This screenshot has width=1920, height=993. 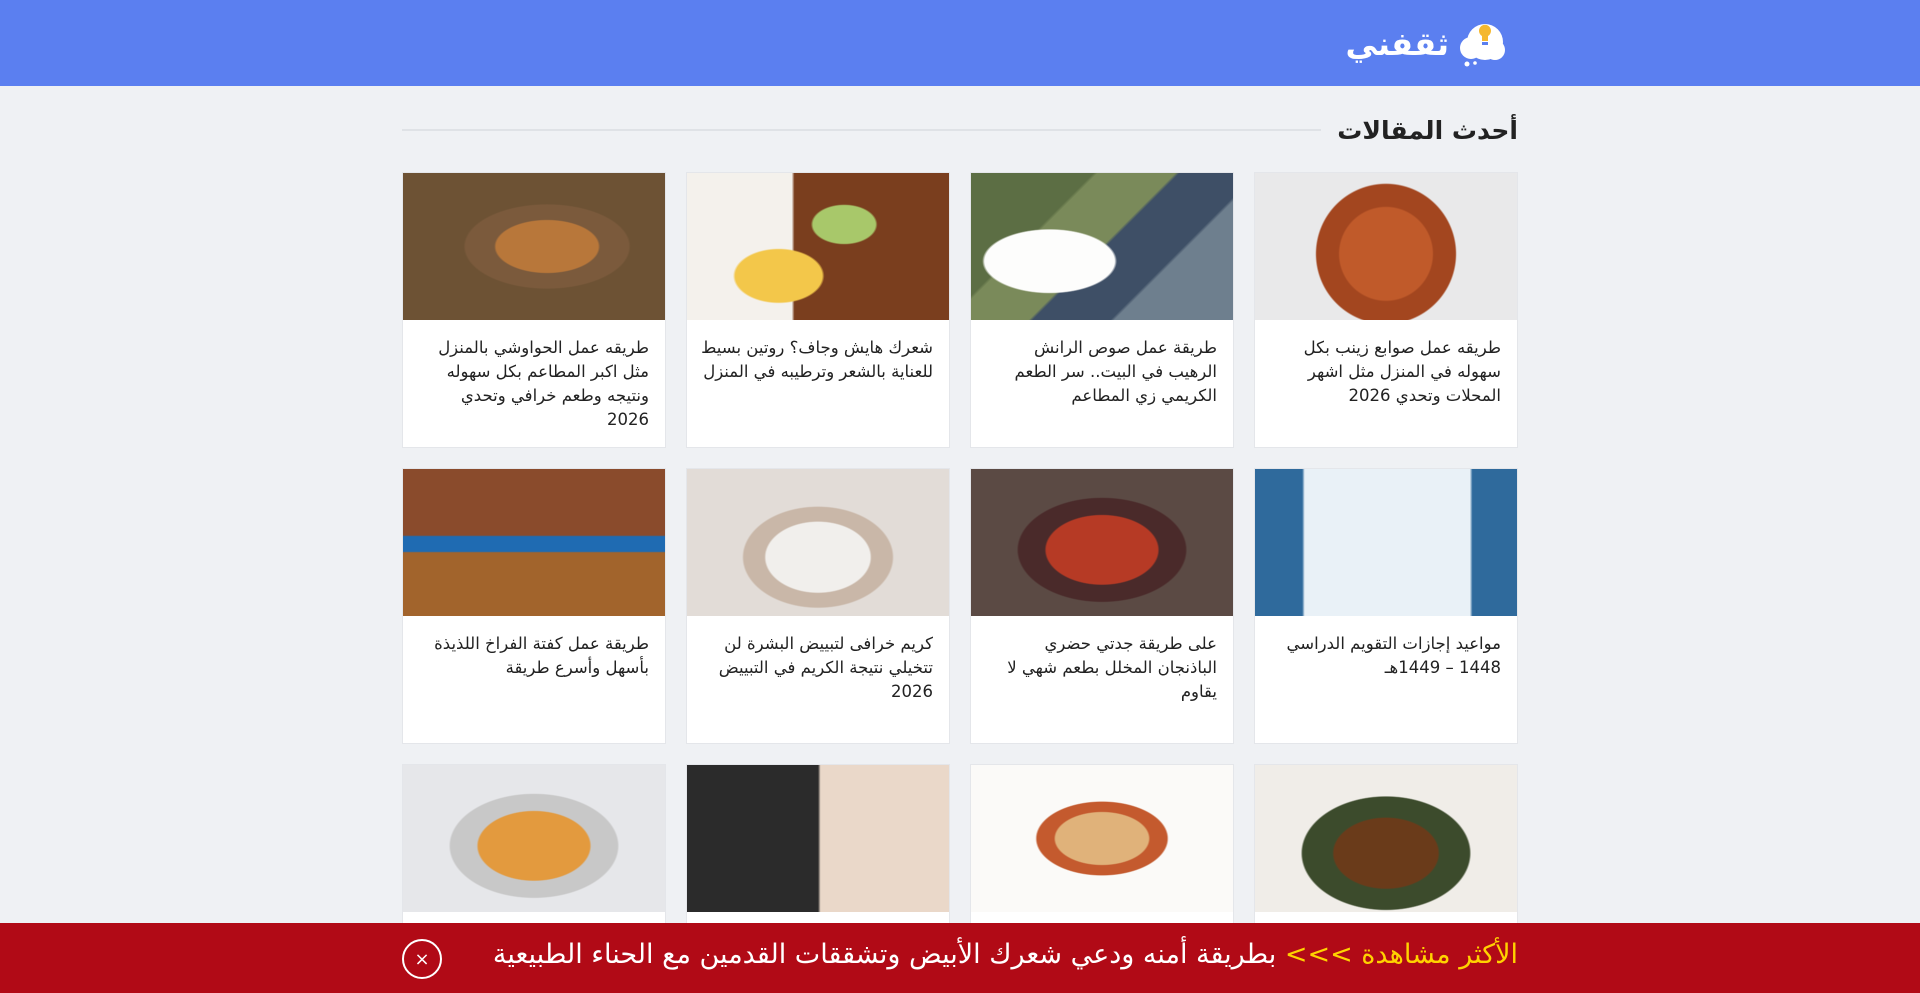 I want to click on close-icon: ×, so click(x=422, y=959).